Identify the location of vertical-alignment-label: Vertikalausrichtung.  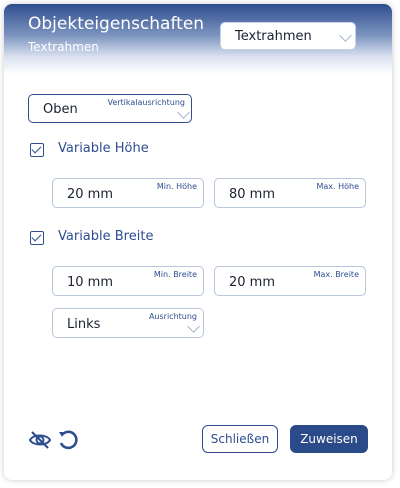
(146, 102).